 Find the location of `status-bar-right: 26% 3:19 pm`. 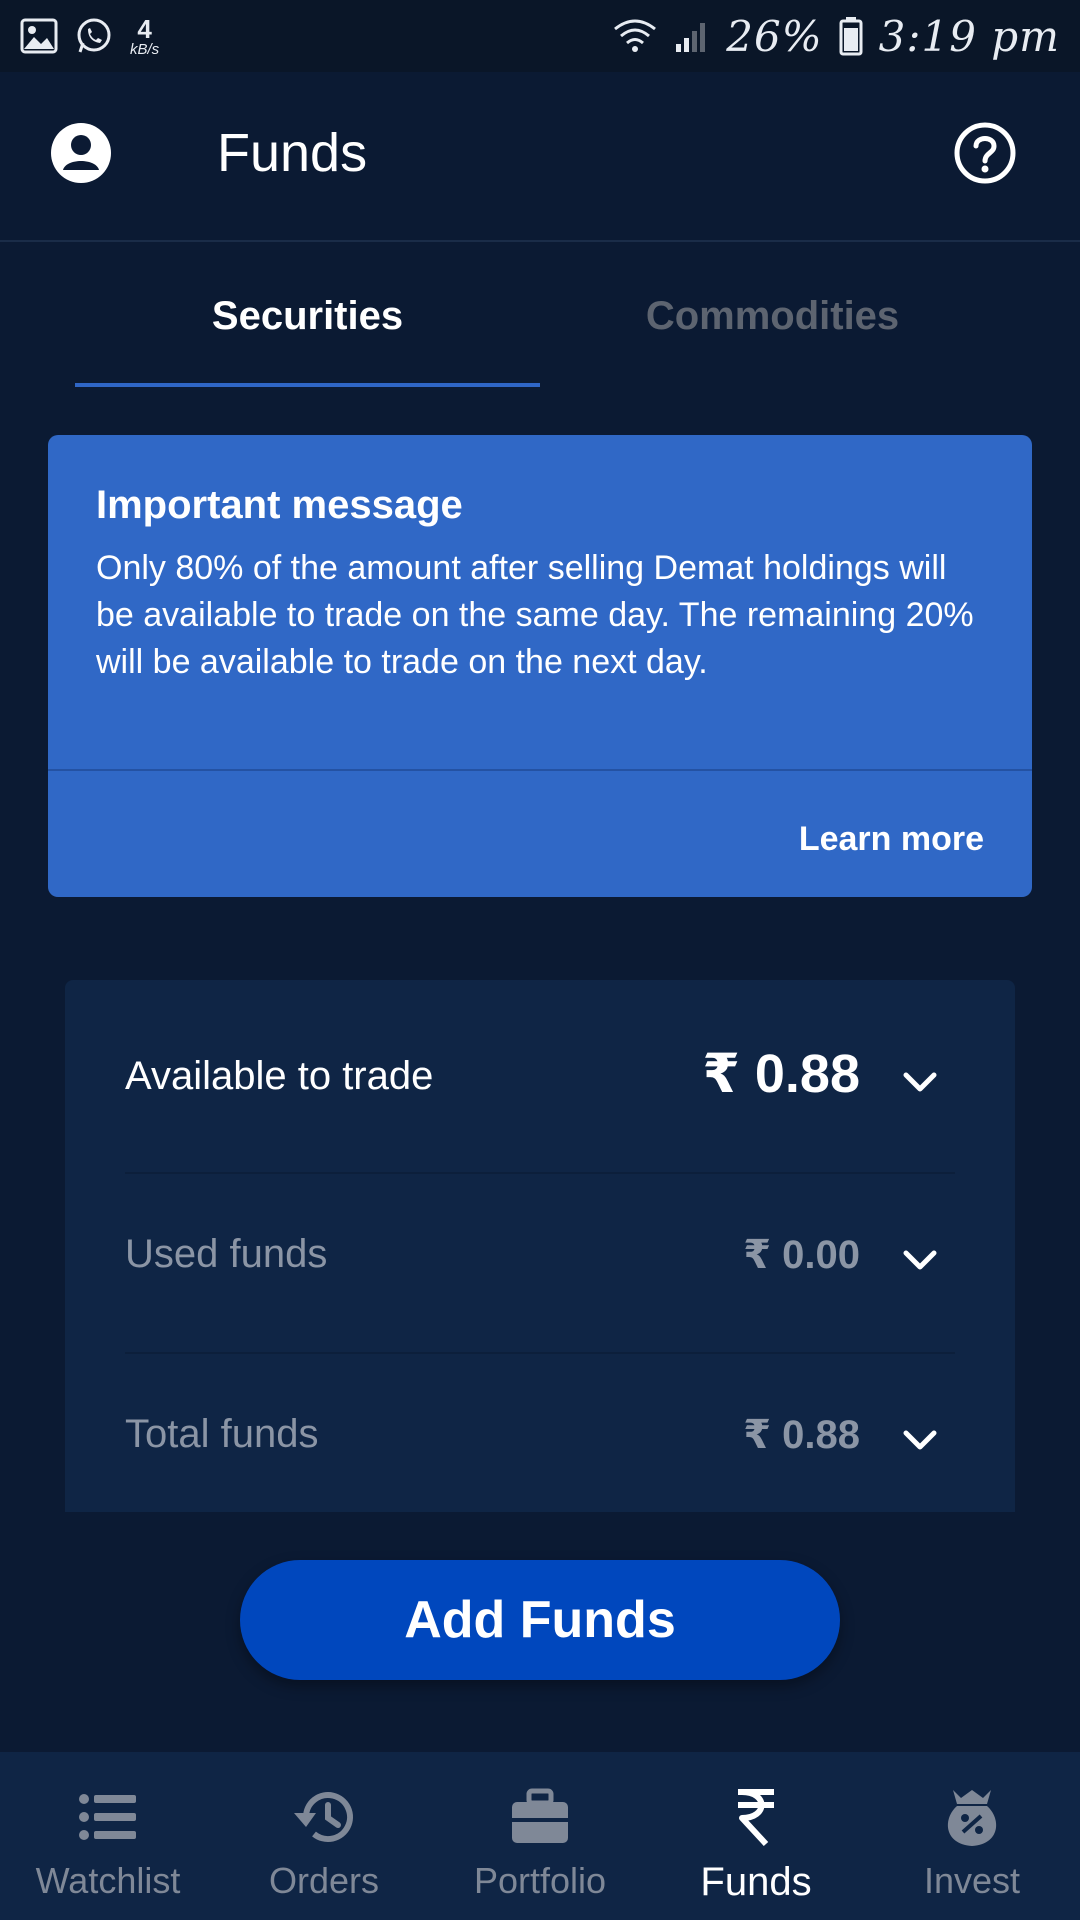

status-bar-right: 26% 3:19 pm is located at coordinates (836, 36).